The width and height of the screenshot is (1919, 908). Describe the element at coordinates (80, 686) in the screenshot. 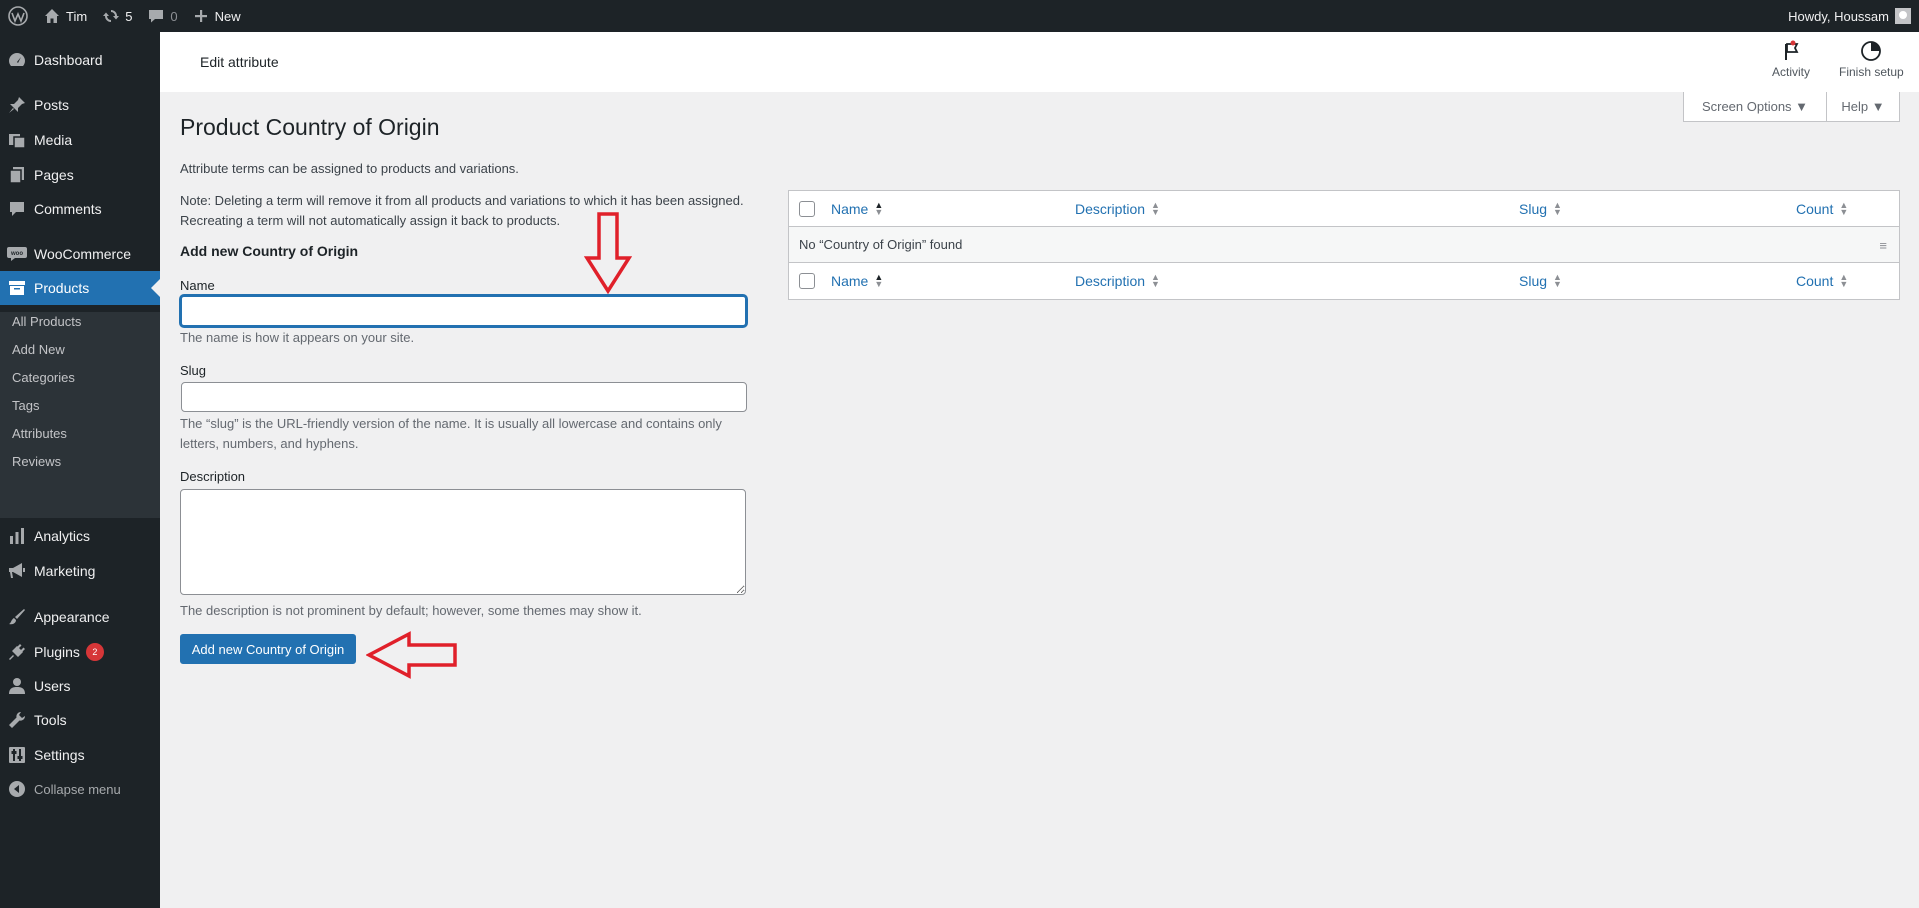

I see `menu-users: Users` at that location.